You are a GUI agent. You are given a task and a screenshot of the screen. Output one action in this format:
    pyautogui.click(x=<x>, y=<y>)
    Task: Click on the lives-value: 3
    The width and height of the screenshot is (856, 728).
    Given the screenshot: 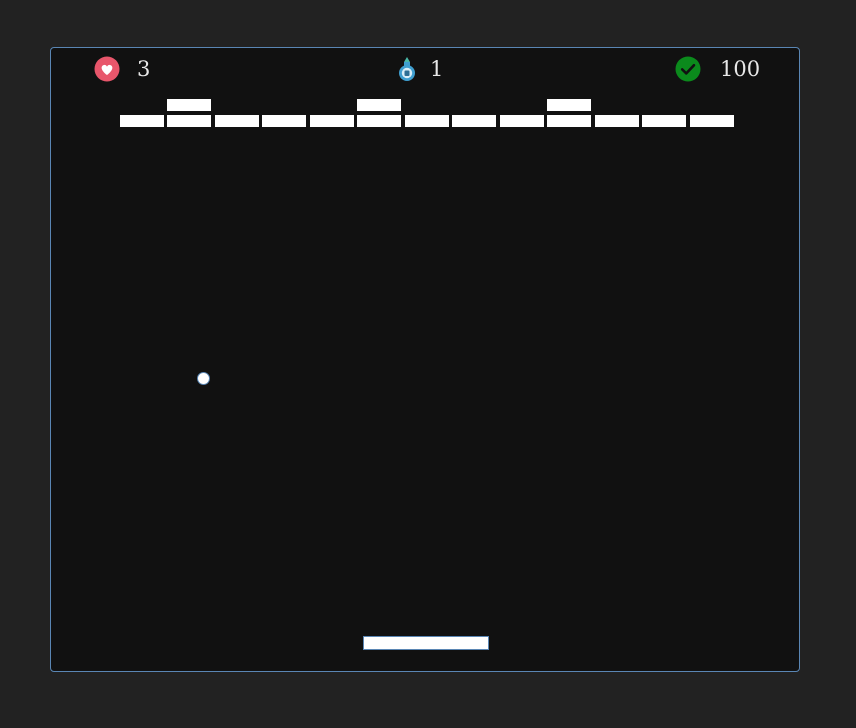 What is the action you would take?
    pyautogui.click(x=144, y=68)
    